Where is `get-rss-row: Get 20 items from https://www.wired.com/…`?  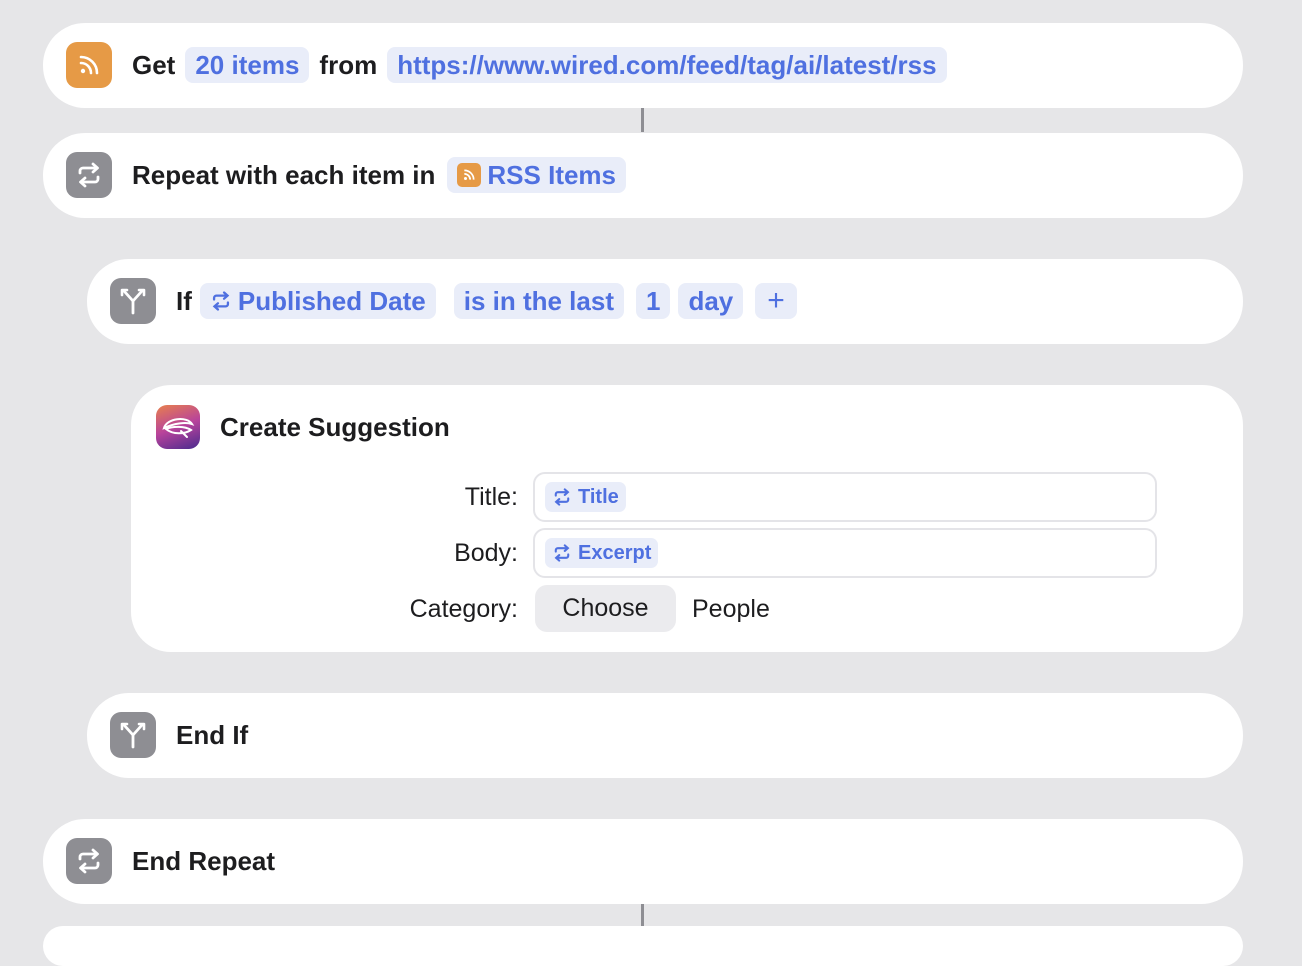
get-rss-row: Get 20 items from https://www.wired.com/… is located at coordinates (506, 65).